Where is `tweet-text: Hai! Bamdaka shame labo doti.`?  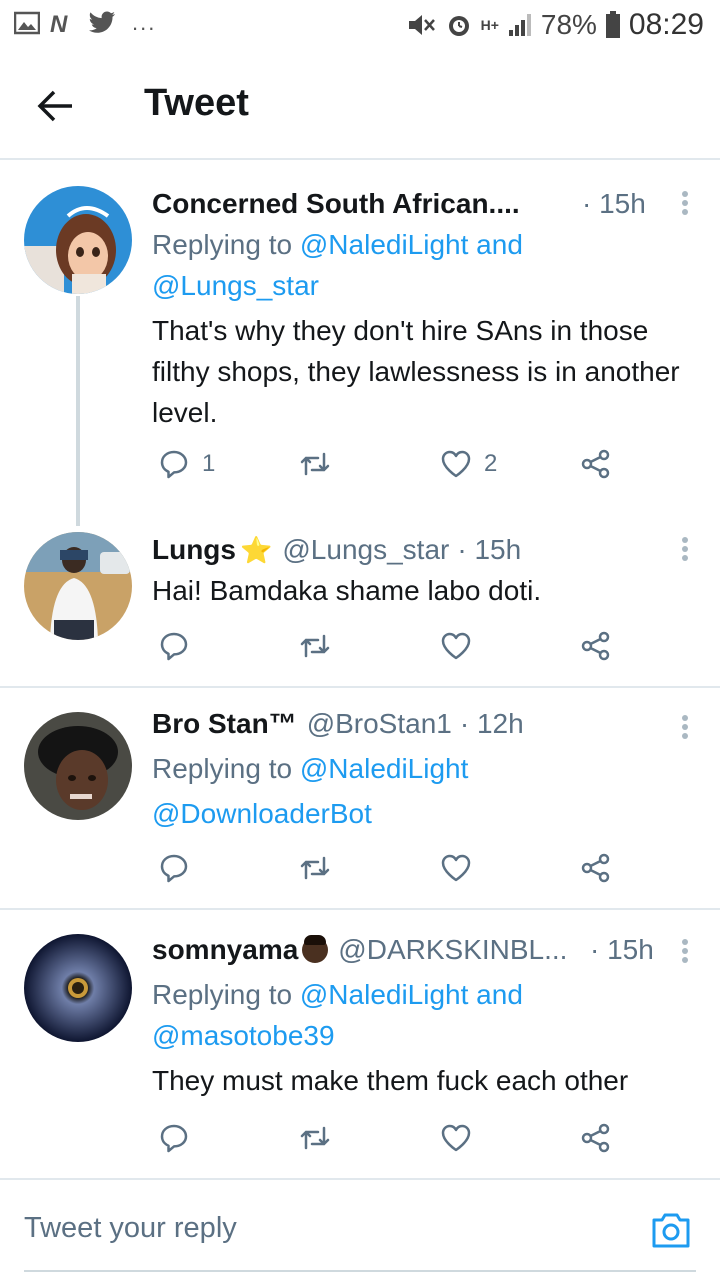
tweet-text: Hai! Bamdaka shame labo doti. is located at coordinates (347, 590).